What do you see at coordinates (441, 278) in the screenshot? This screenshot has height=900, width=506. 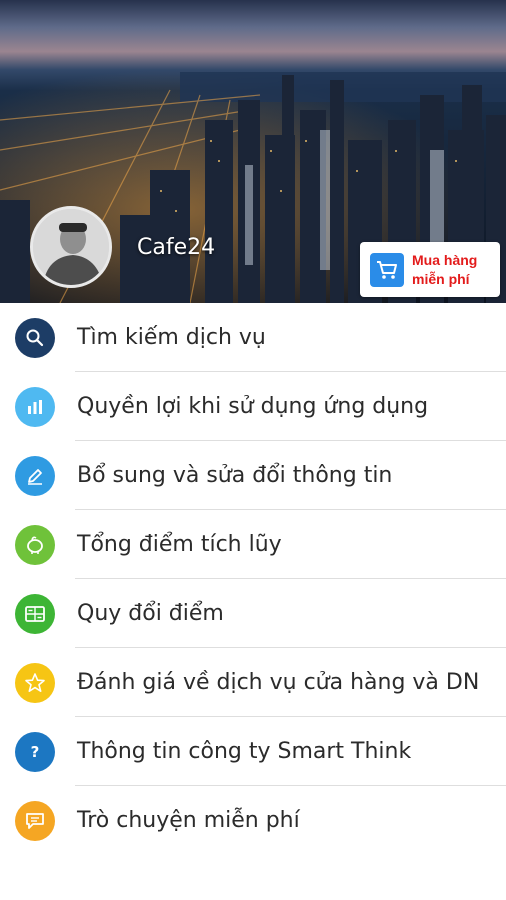 I see `free-purchase-line2: miễn phí` at bounding box center [441, 278].